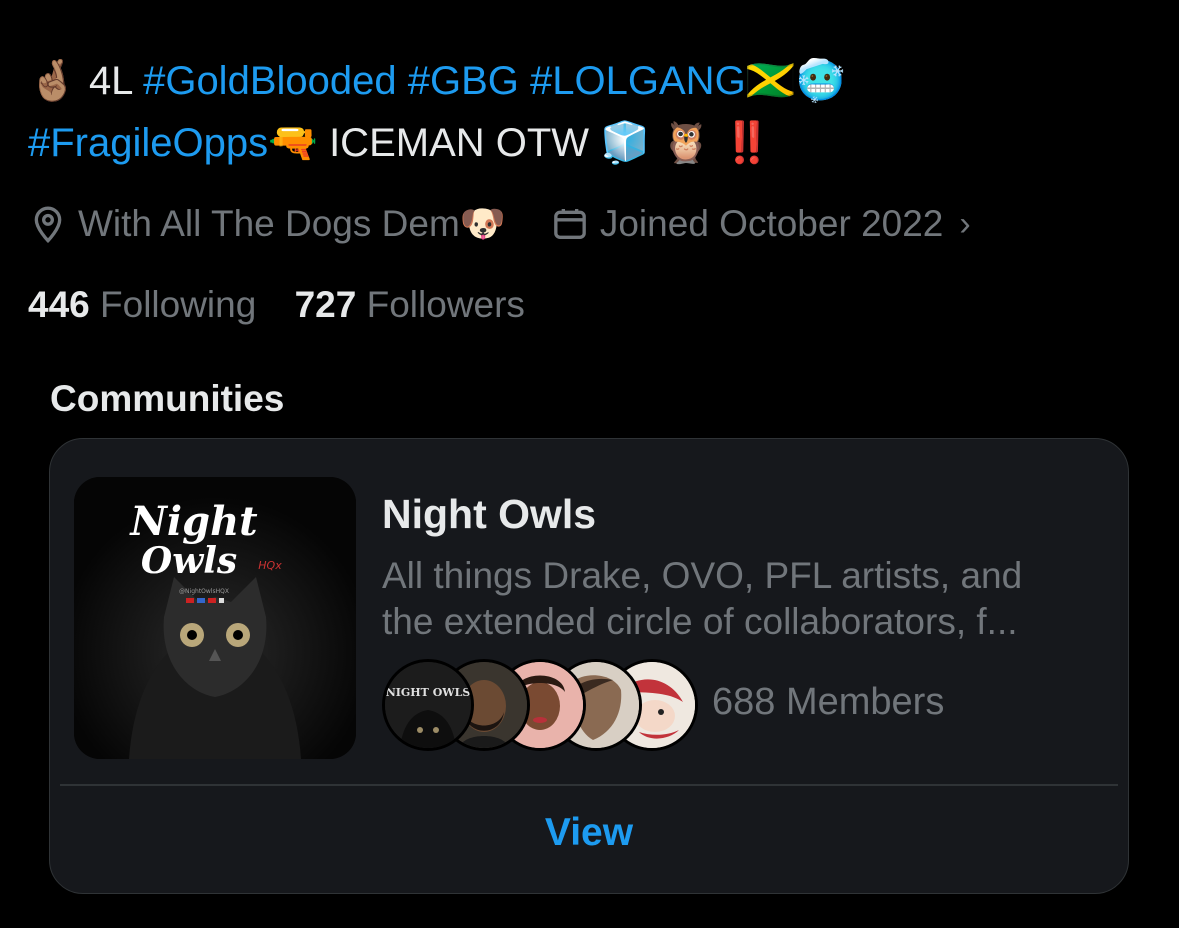 This screenshot has height=928, width=1179. What do you see at coordinates (965, 223) in the screenshot?
I see `chevron-right-icon: ›` at bounding box center [965, 223].